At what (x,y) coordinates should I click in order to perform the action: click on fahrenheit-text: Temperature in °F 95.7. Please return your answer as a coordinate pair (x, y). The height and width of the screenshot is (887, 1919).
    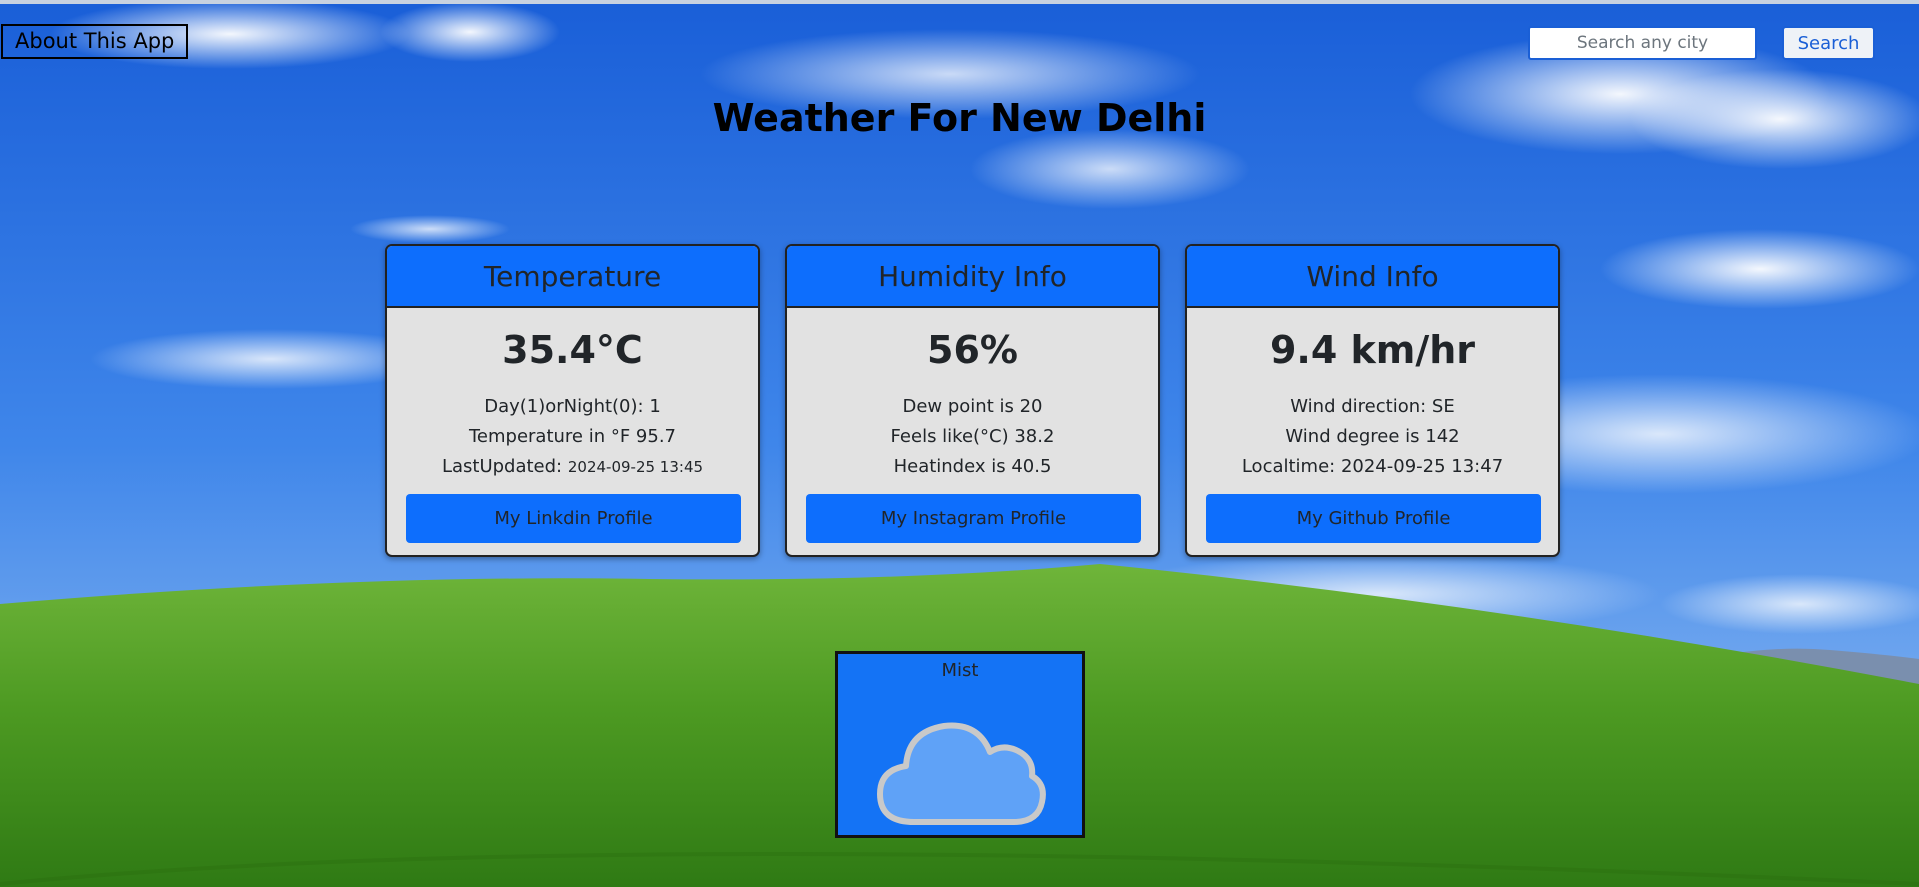
    Looking at the image, I should click on (572, 436).